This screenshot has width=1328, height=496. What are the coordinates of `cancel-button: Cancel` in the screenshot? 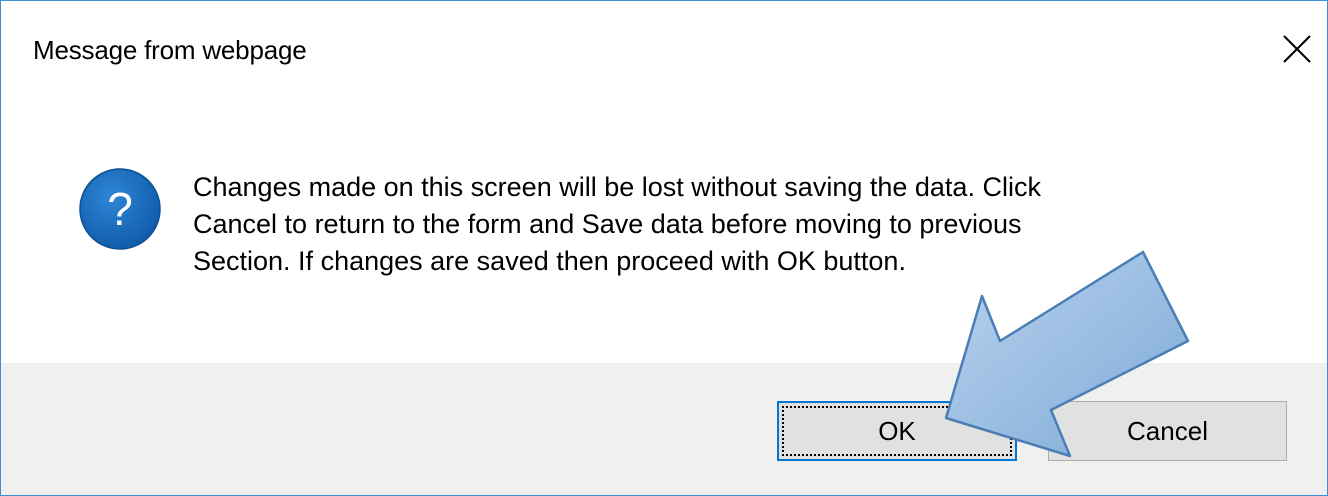 It's located at (1167, 431).